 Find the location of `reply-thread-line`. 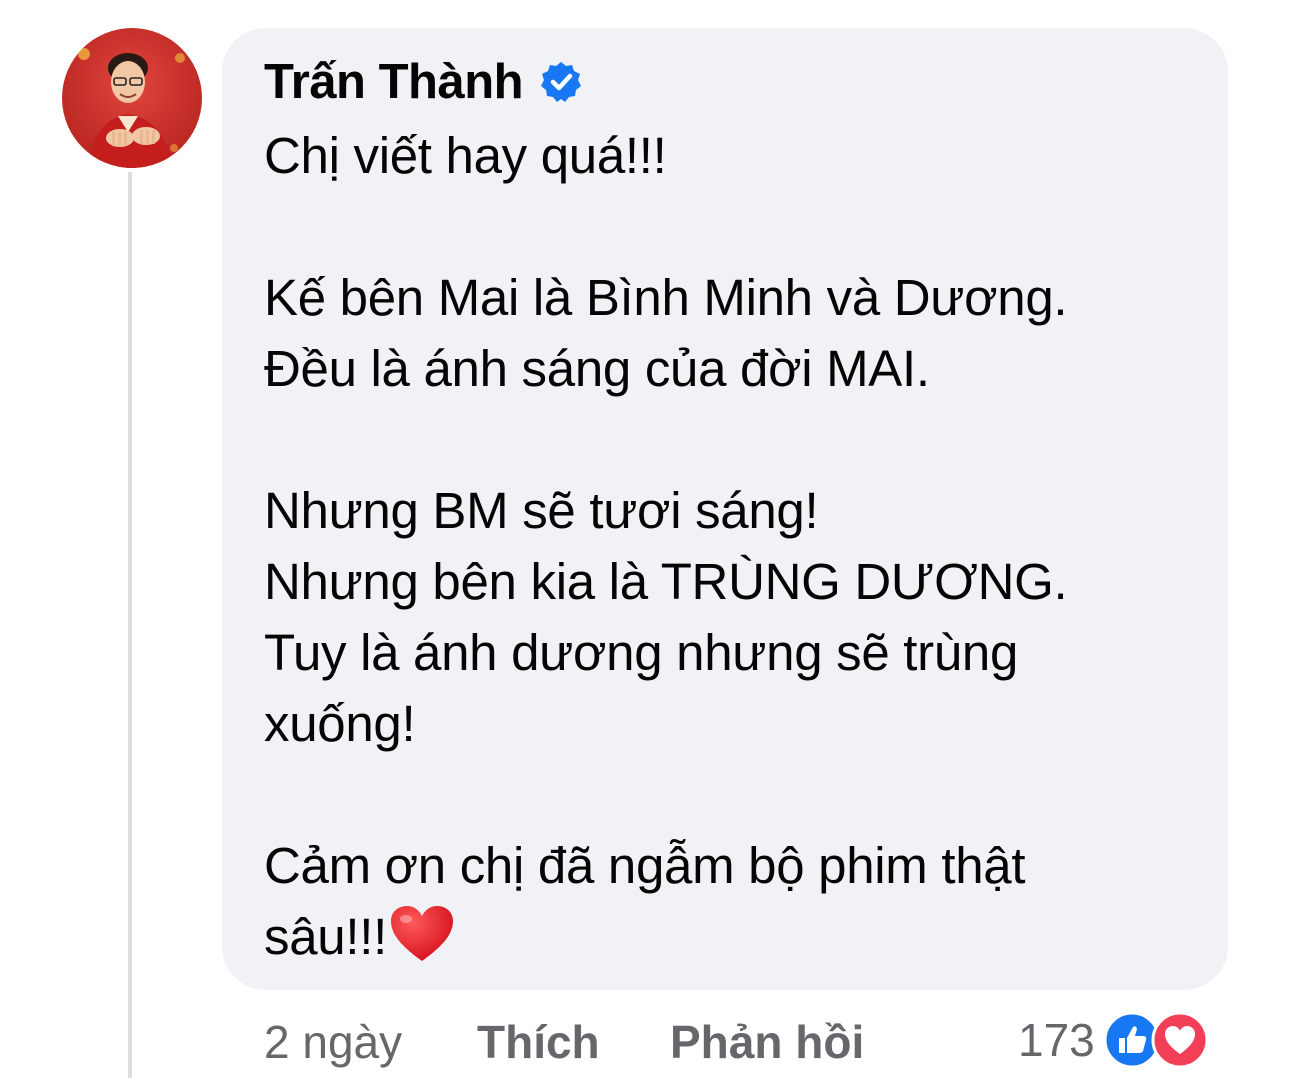

reply-thread-line is located at coordinates (130, 625).